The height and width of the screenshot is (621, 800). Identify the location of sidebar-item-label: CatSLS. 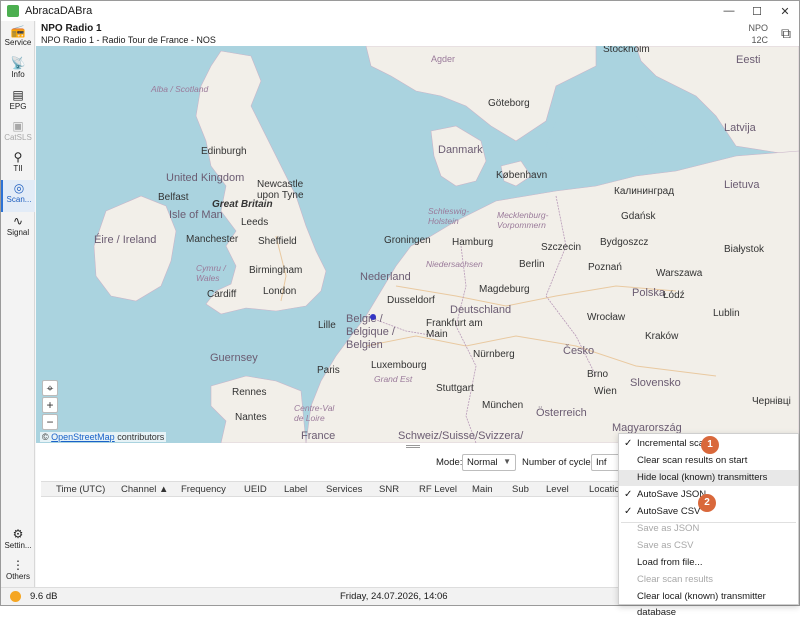
(18, 137).